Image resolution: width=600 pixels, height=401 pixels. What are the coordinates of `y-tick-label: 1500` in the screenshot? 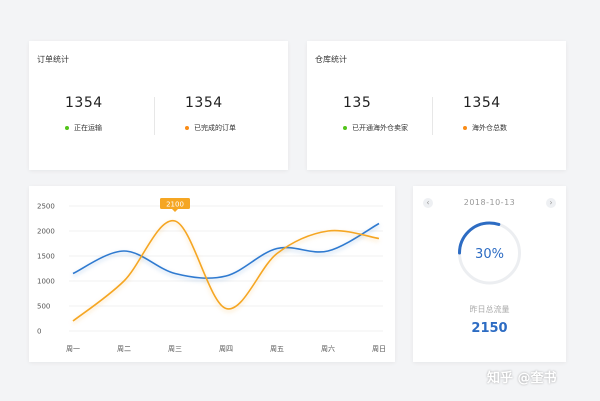 It's located at (46, 257).